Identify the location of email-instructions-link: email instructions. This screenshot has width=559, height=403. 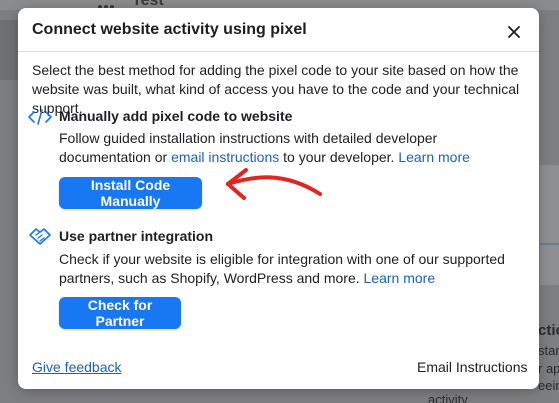
(225, 157).